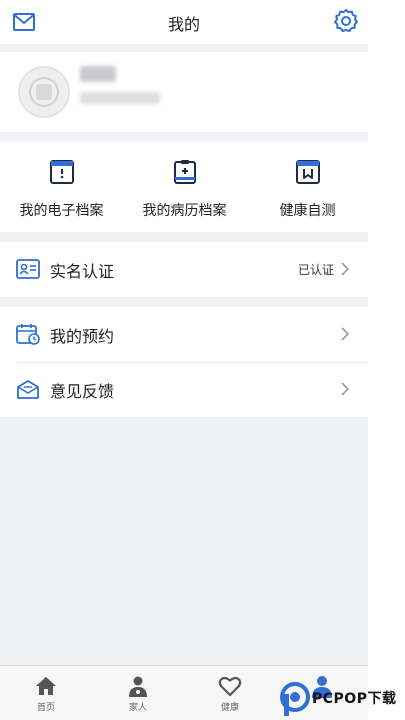 The image size is (405, 720). I want to click on e-record-icon, so click(61, 172).